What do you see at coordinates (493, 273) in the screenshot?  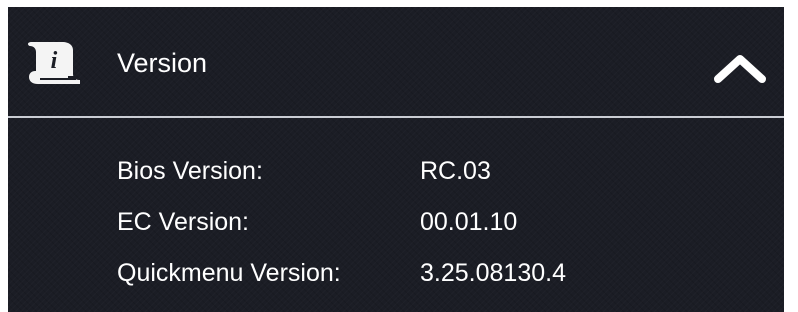 I see `quickmenu-version-value: 3.25.08130.4` at bounding box center [493, 273].